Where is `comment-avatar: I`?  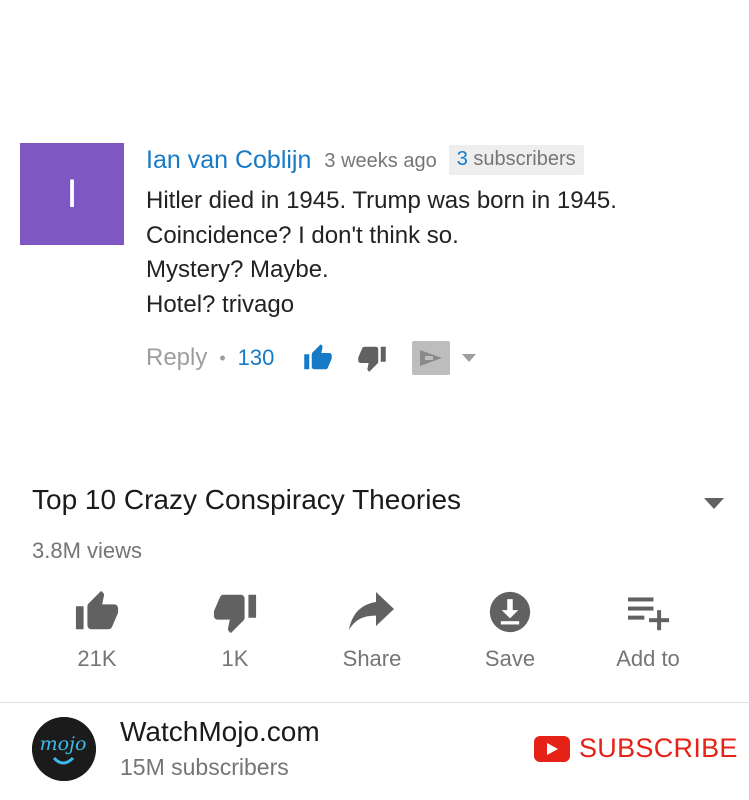 comment-avatar: I is located at coordinates (72, 194).